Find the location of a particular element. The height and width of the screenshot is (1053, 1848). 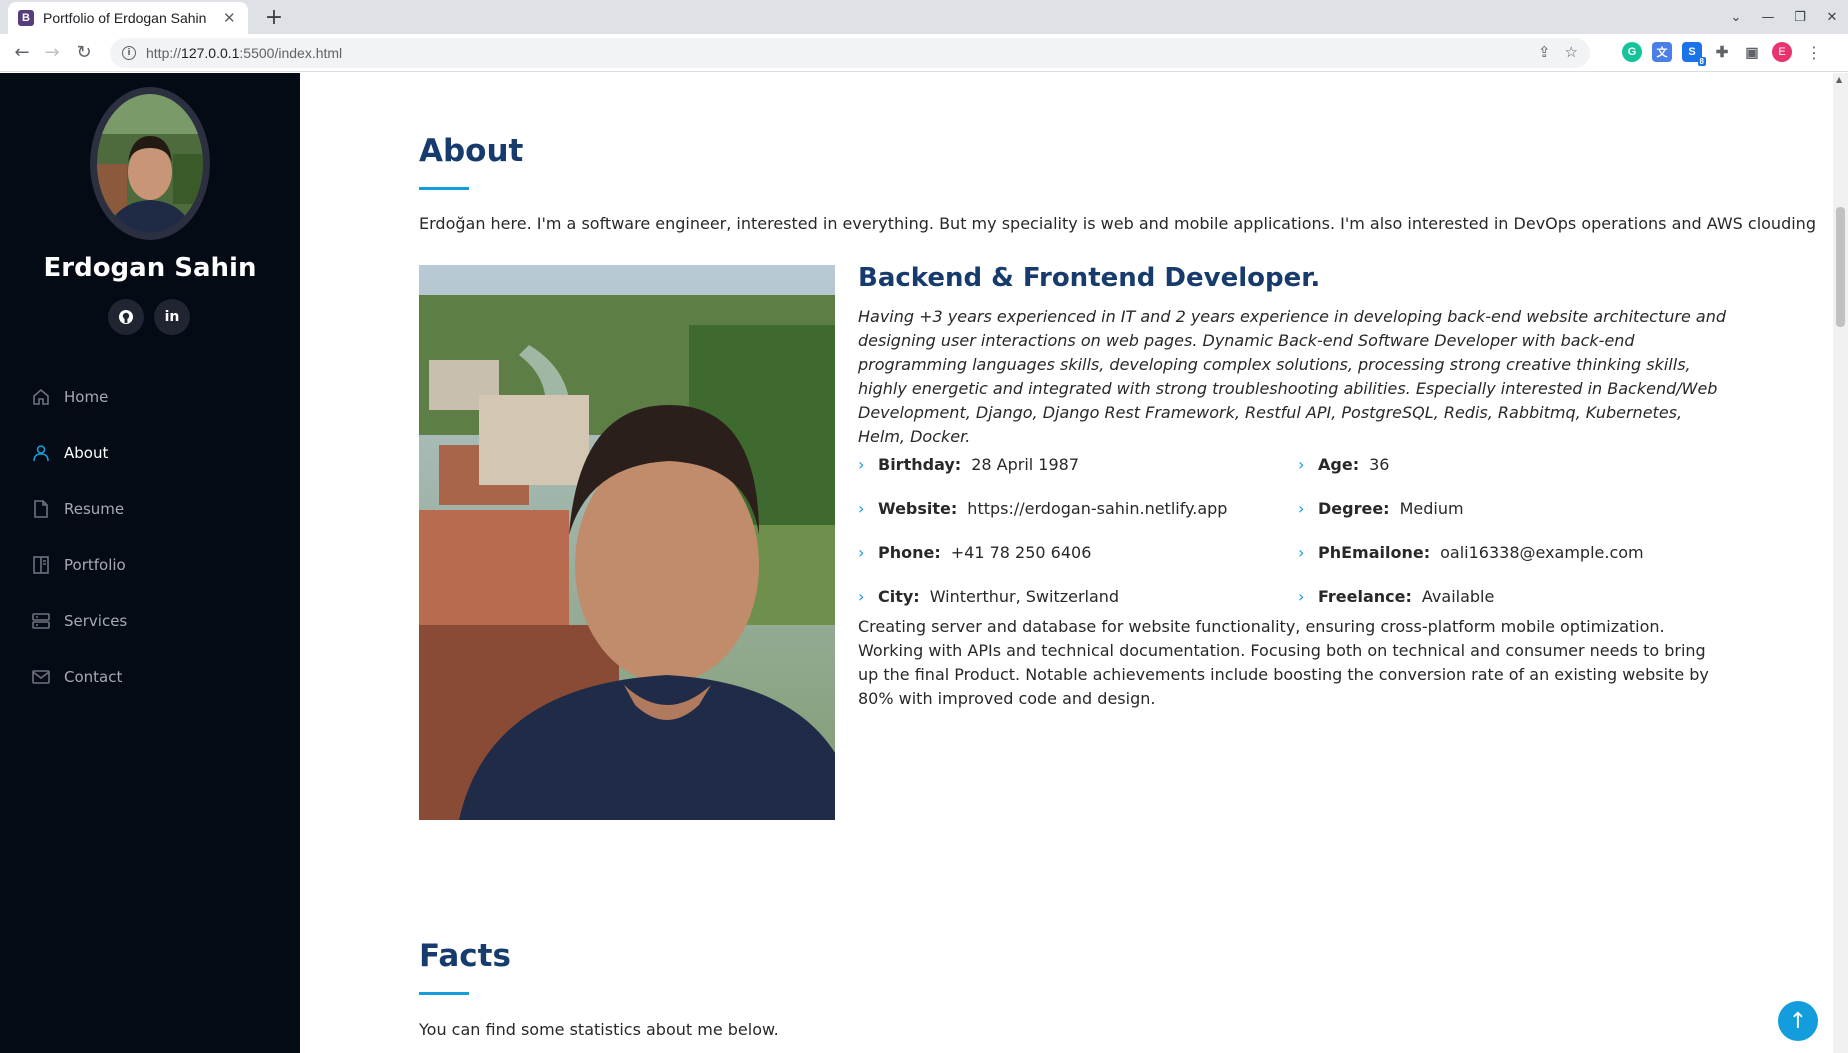

sidebar-item-resume: Resume is located at coordinates (78, 509).